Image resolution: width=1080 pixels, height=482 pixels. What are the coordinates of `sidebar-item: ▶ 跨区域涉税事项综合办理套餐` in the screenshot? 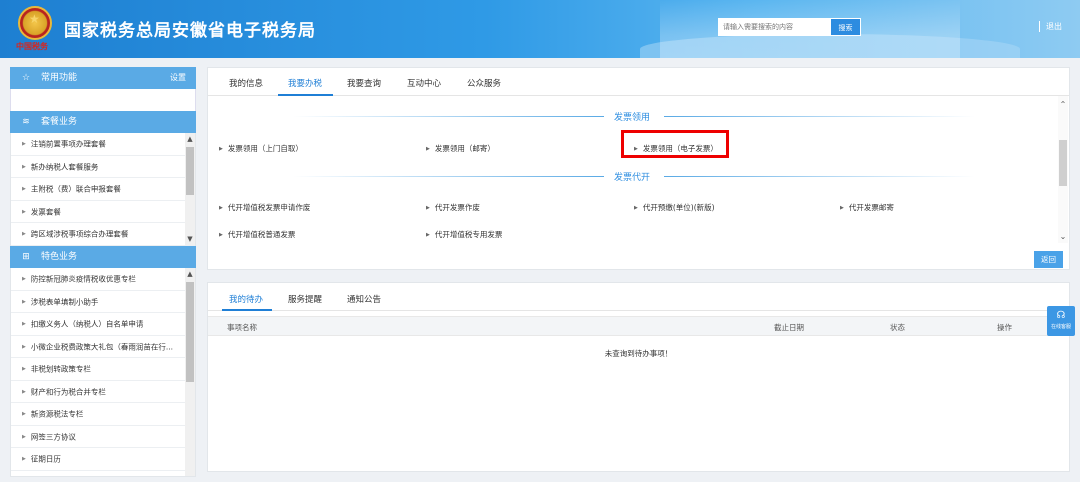 It's located at (103, 234).